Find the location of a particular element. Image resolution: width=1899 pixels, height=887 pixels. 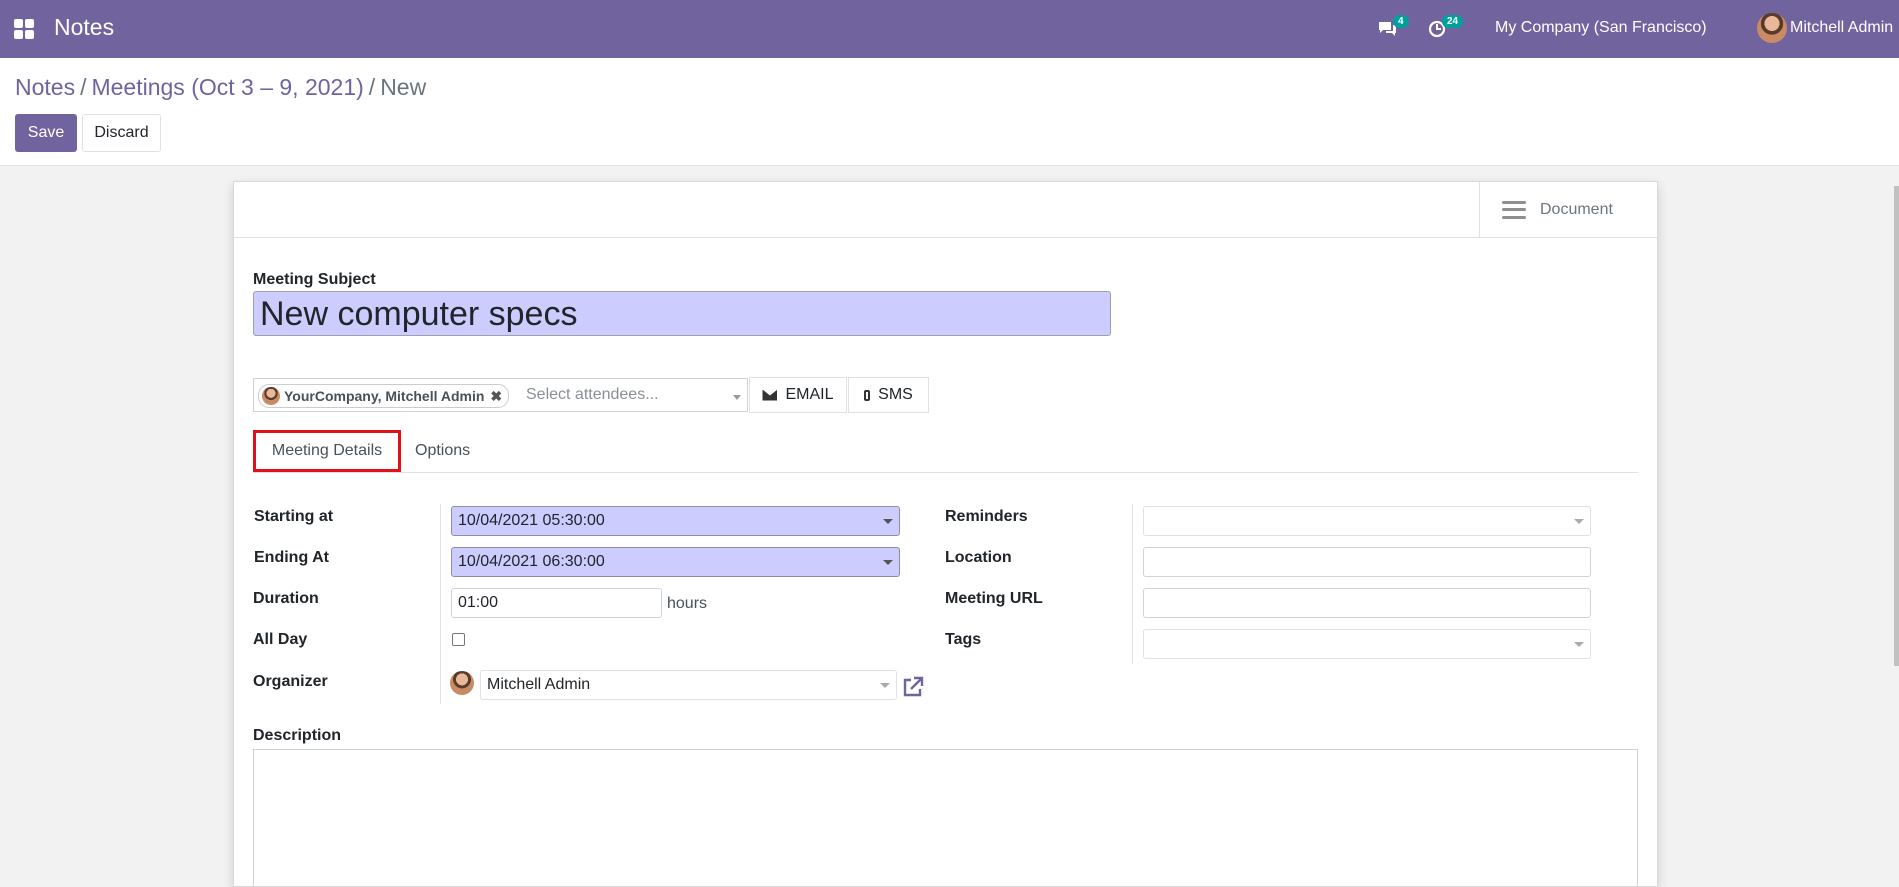

app-name: Notes is located at coordinates (84, 27).